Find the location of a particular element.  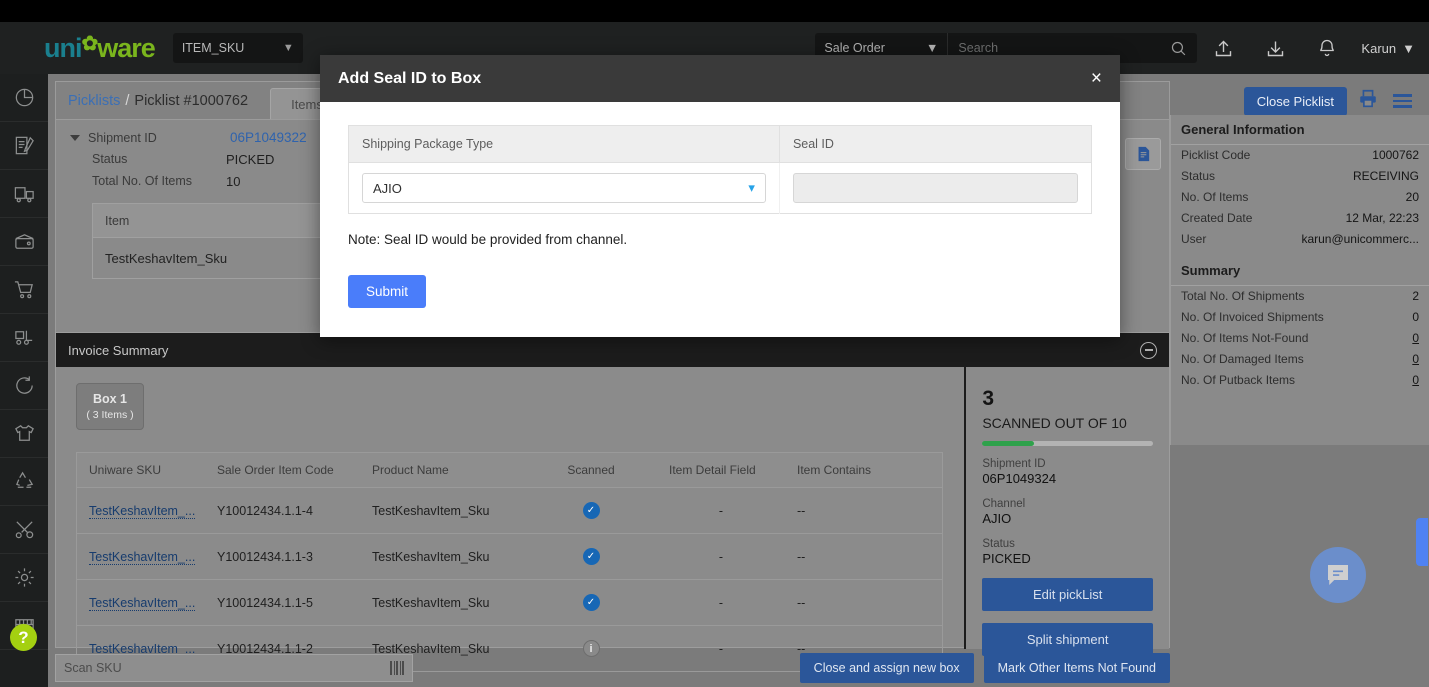

summary-label: No. Of Invoiced Shipments is located at coordinates (1252, 317).